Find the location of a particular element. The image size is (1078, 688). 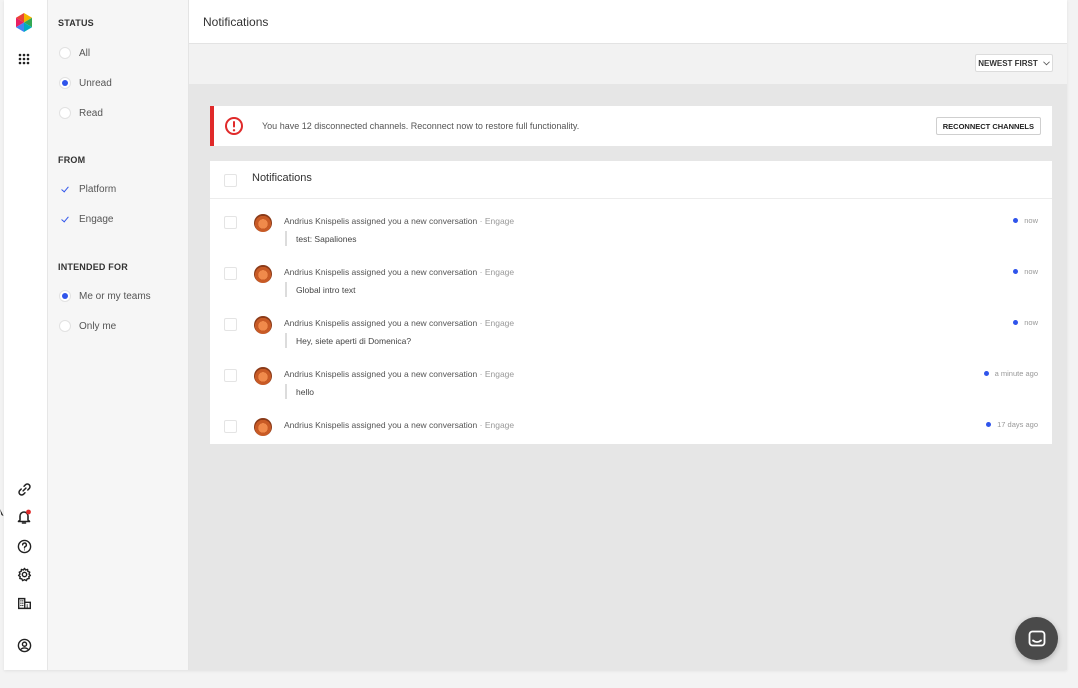

from-option-label: Engage is located at coordinates (96, 219).